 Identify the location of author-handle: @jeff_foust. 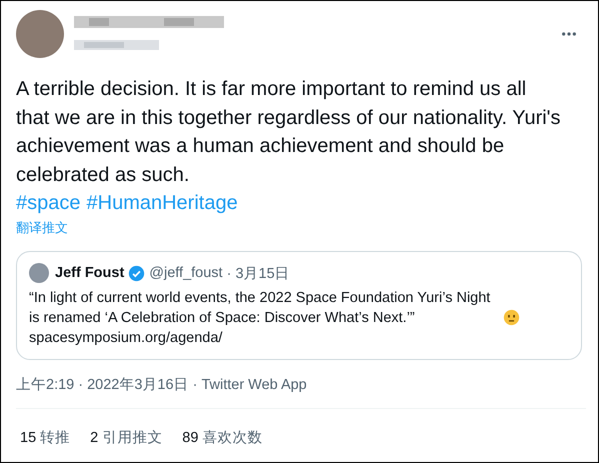
(186, 273).